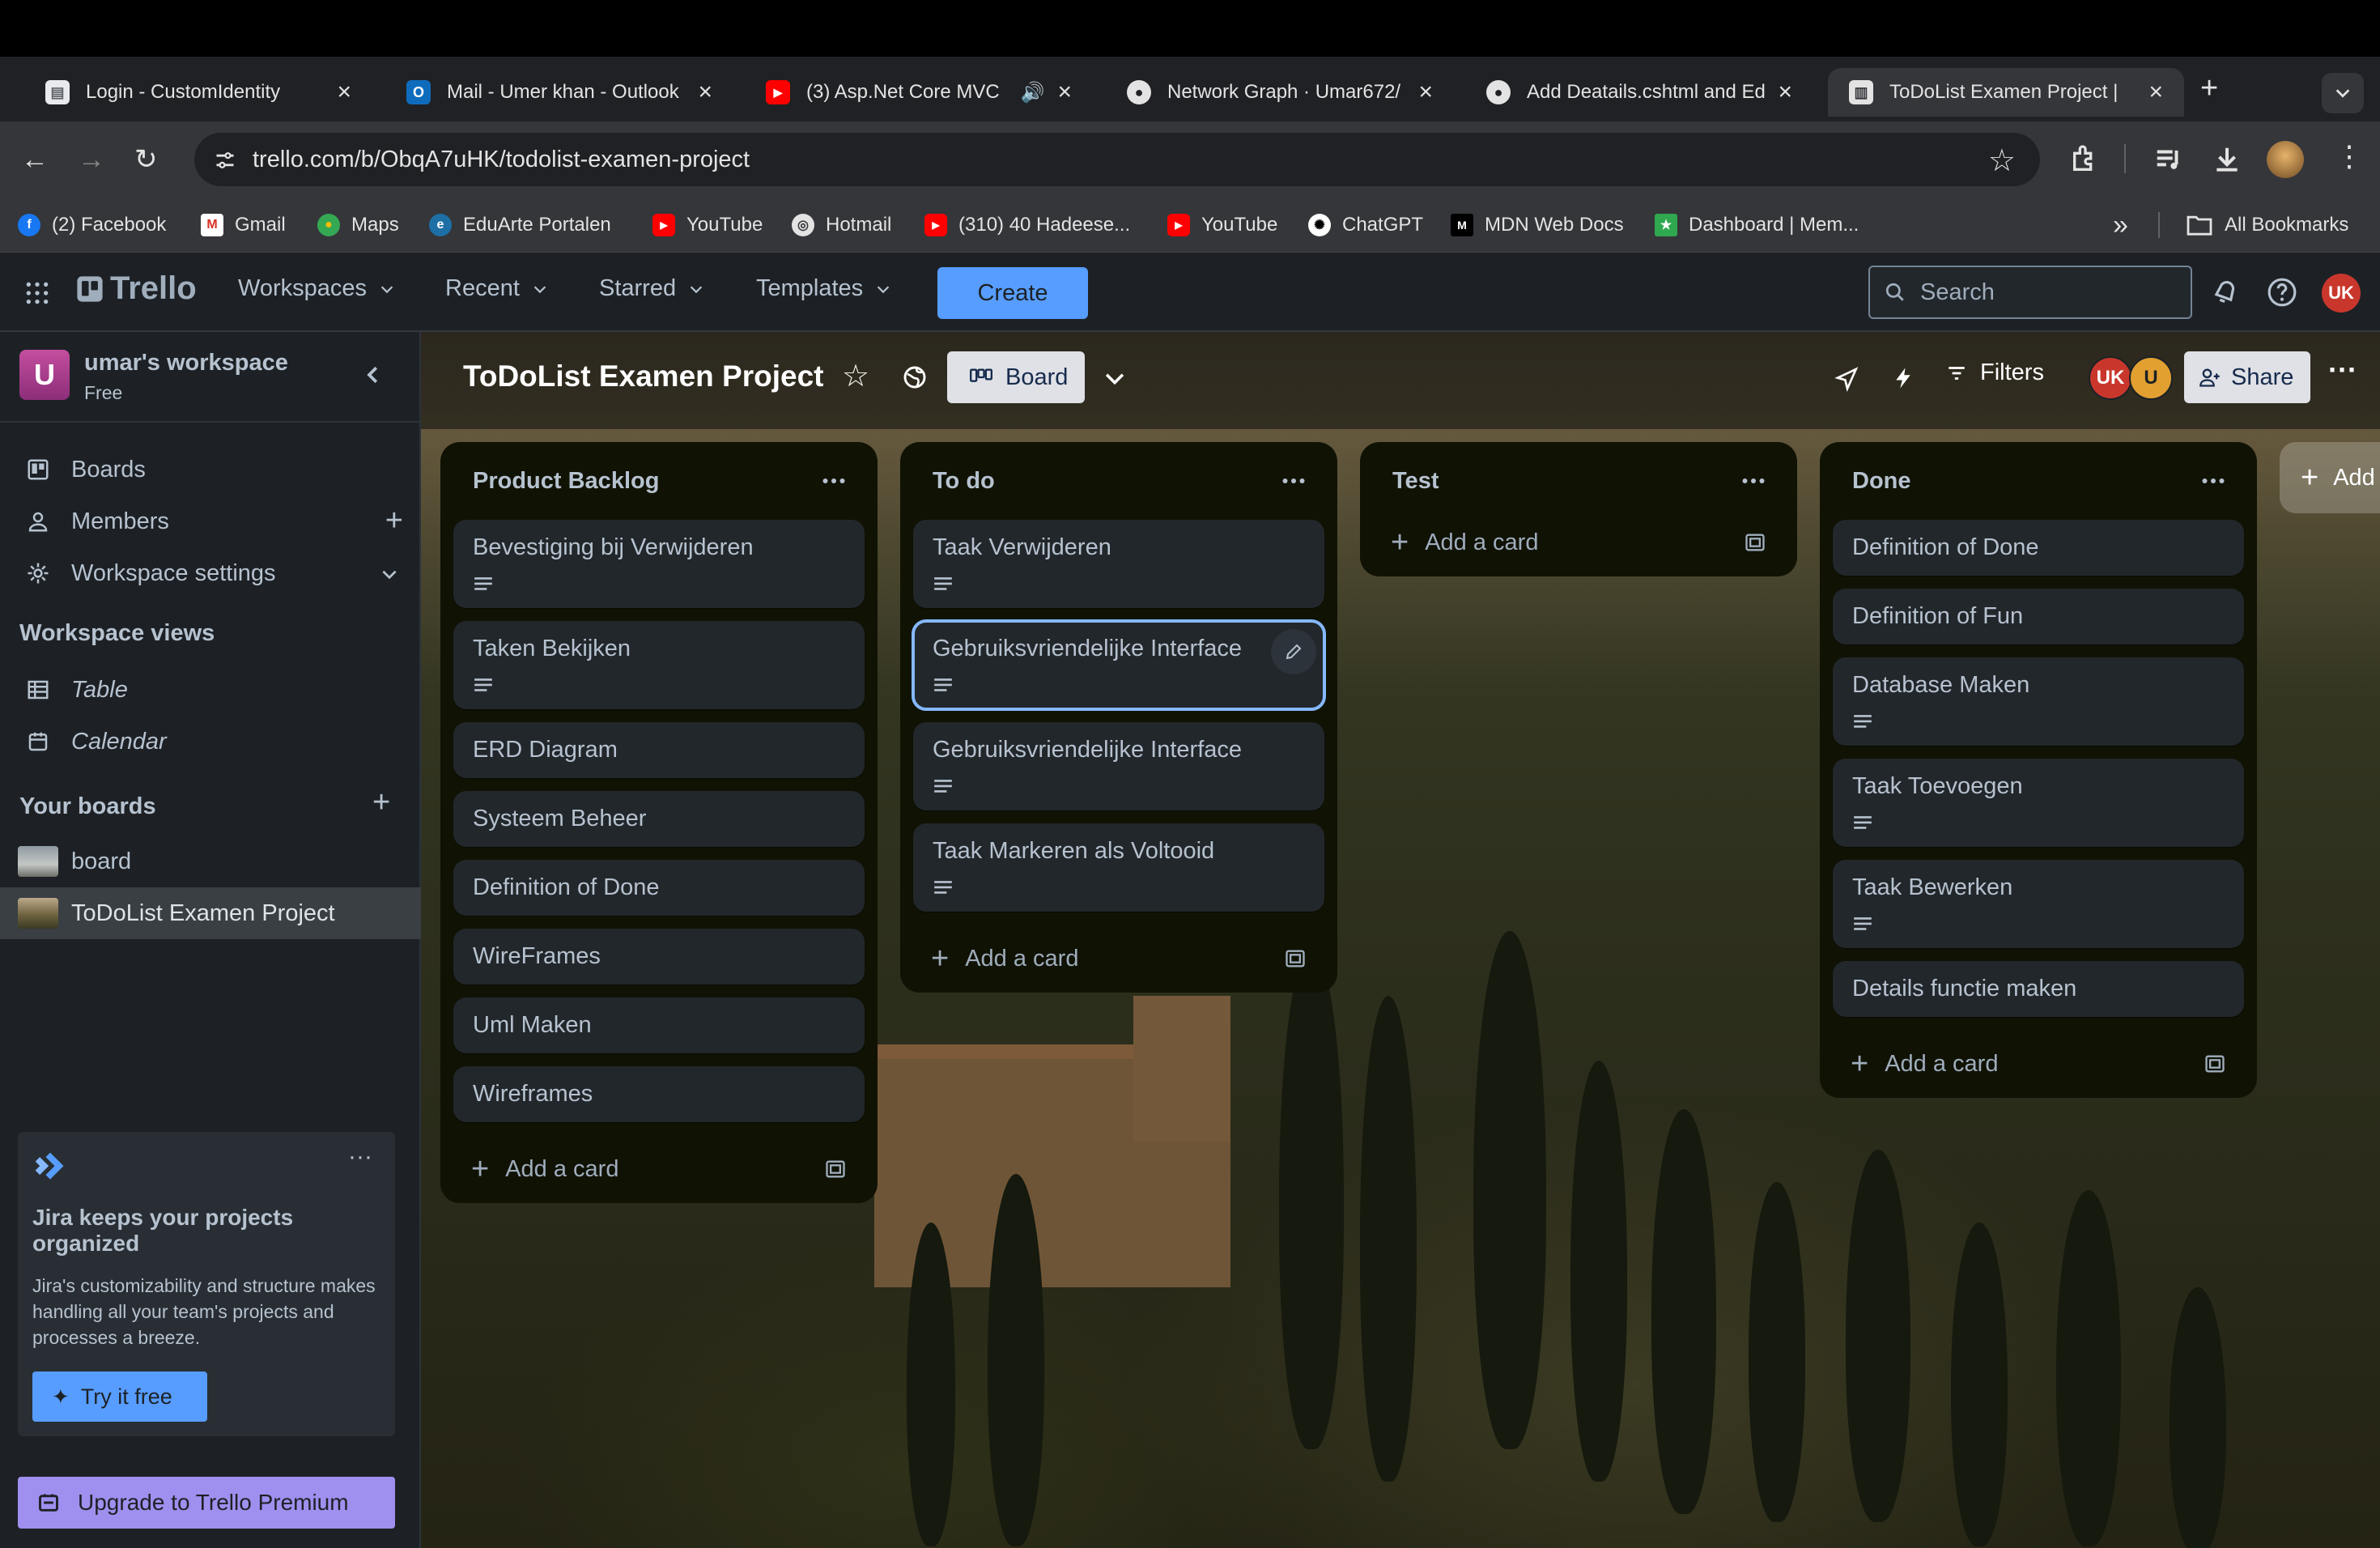 The height and width of the screenshot is (1548, 2380). I want to click on bookmark-item: f (2) Facebook, so click(92, 225).